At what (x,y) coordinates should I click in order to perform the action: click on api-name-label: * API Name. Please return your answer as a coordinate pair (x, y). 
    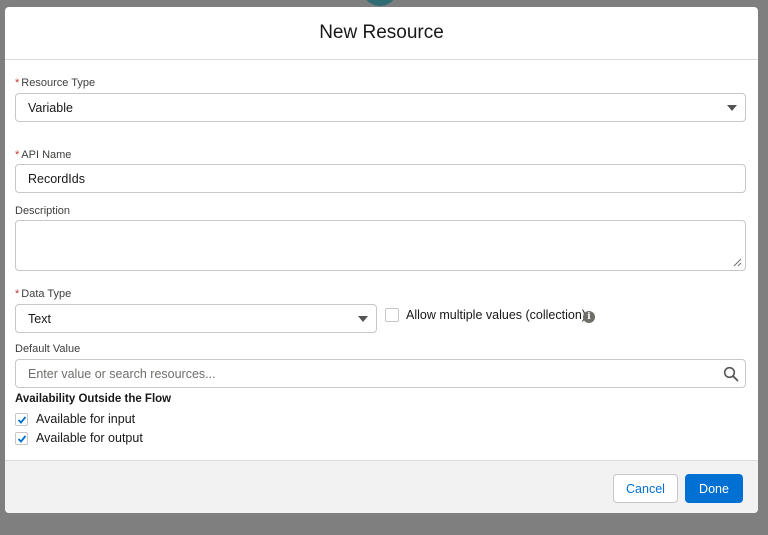
    Looking at the image, I should click on (43, 155).